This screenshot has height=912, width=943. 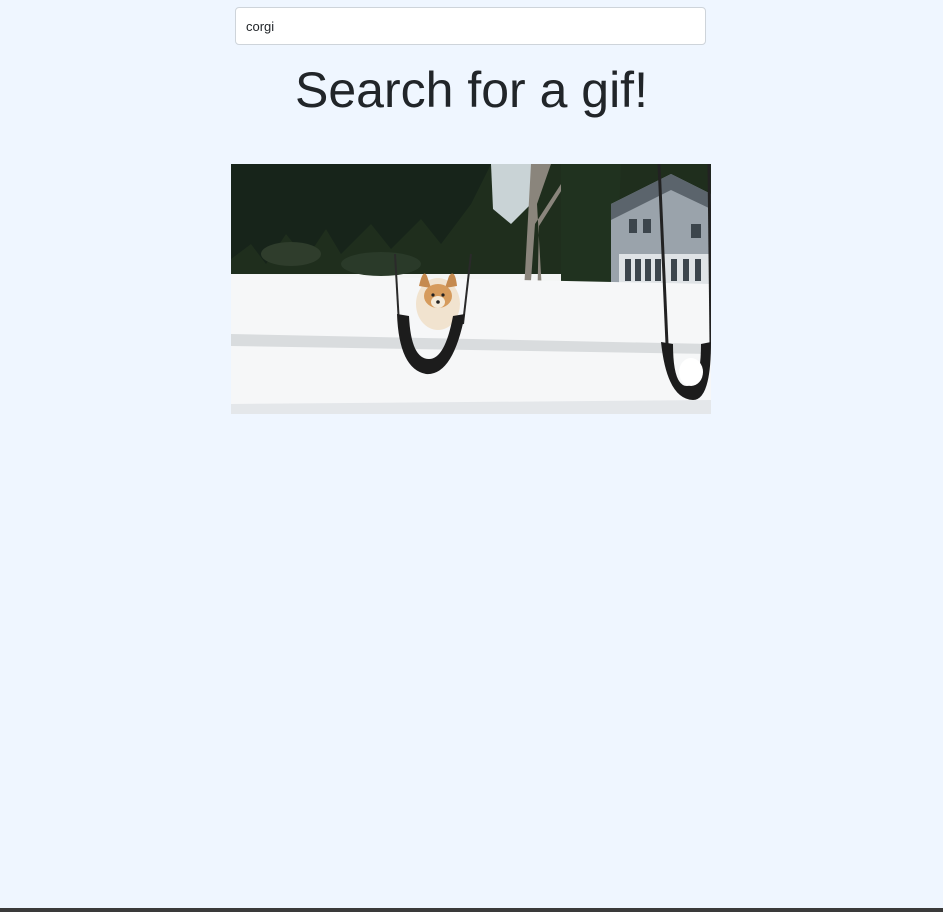 I want to click on corgi-swing-gif, so click(x=471, y=289).